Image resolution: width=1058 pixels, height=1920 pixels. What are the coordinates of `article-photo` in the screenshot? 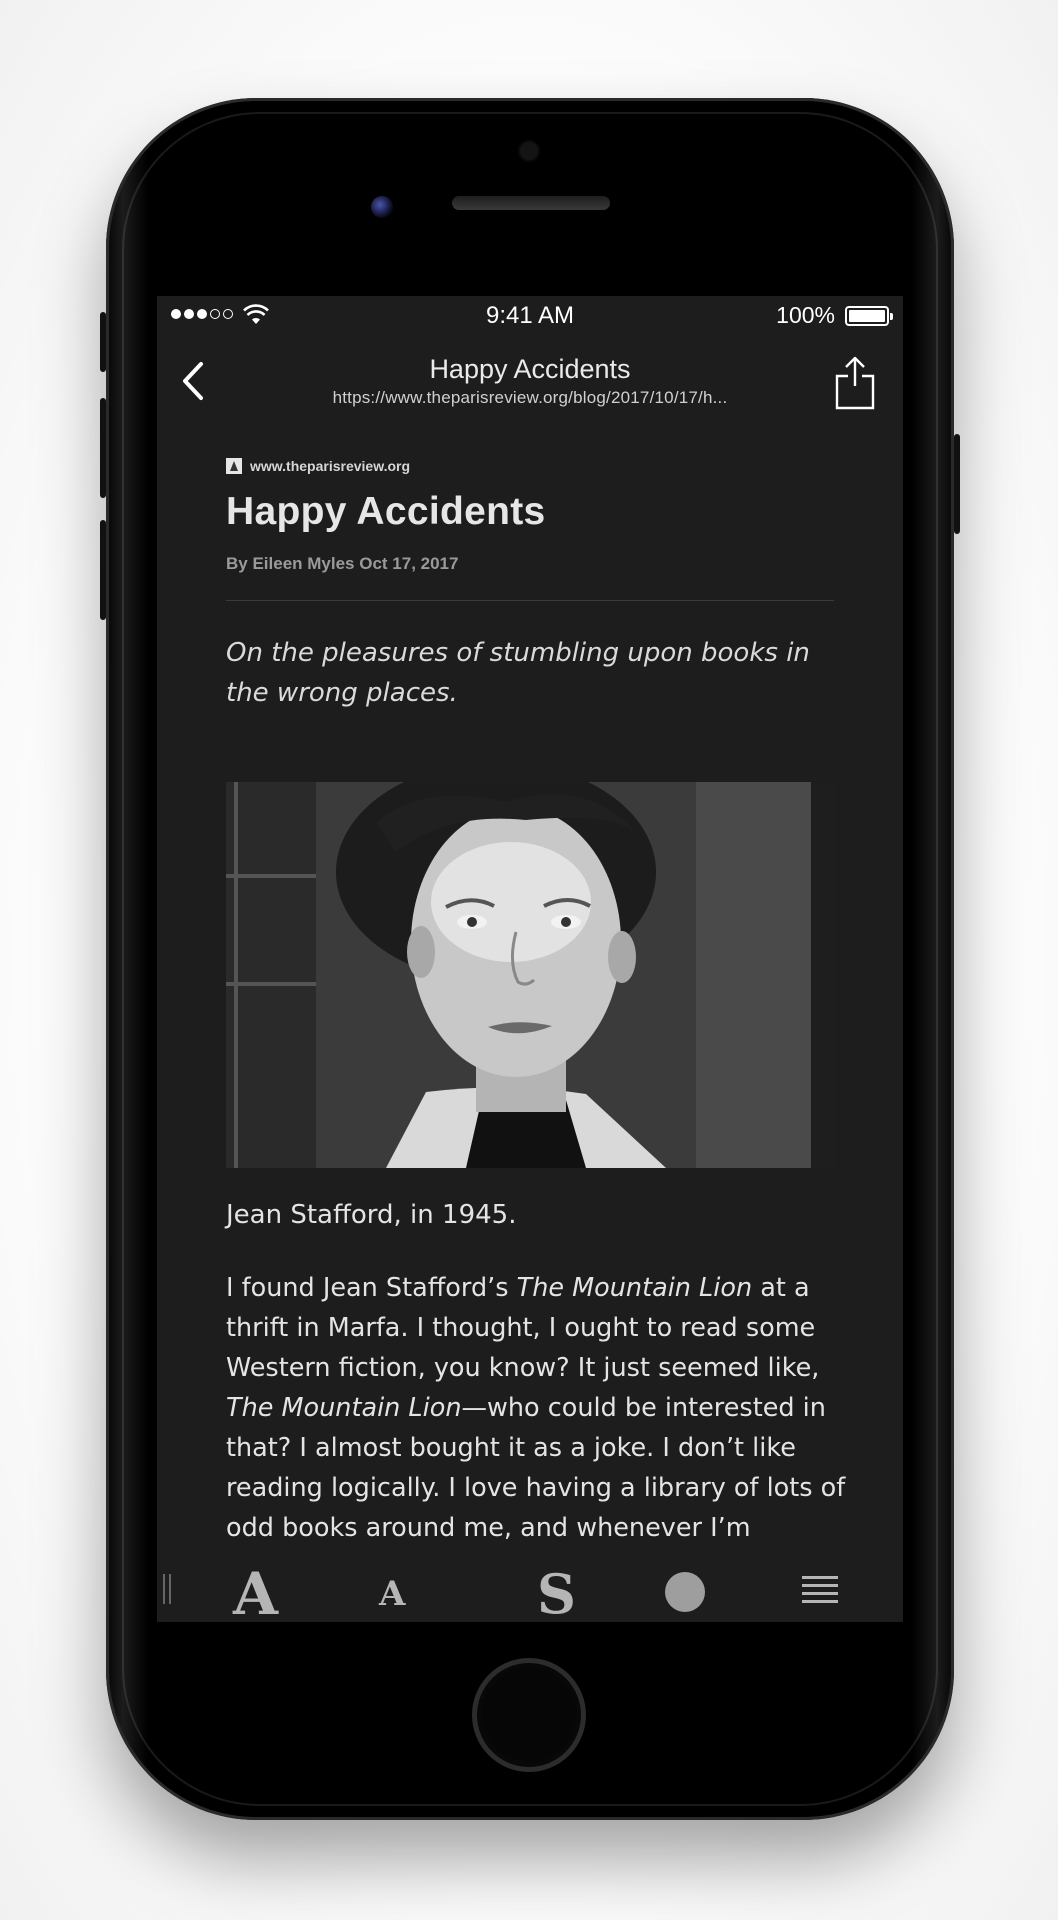 It's located at (530, 975).